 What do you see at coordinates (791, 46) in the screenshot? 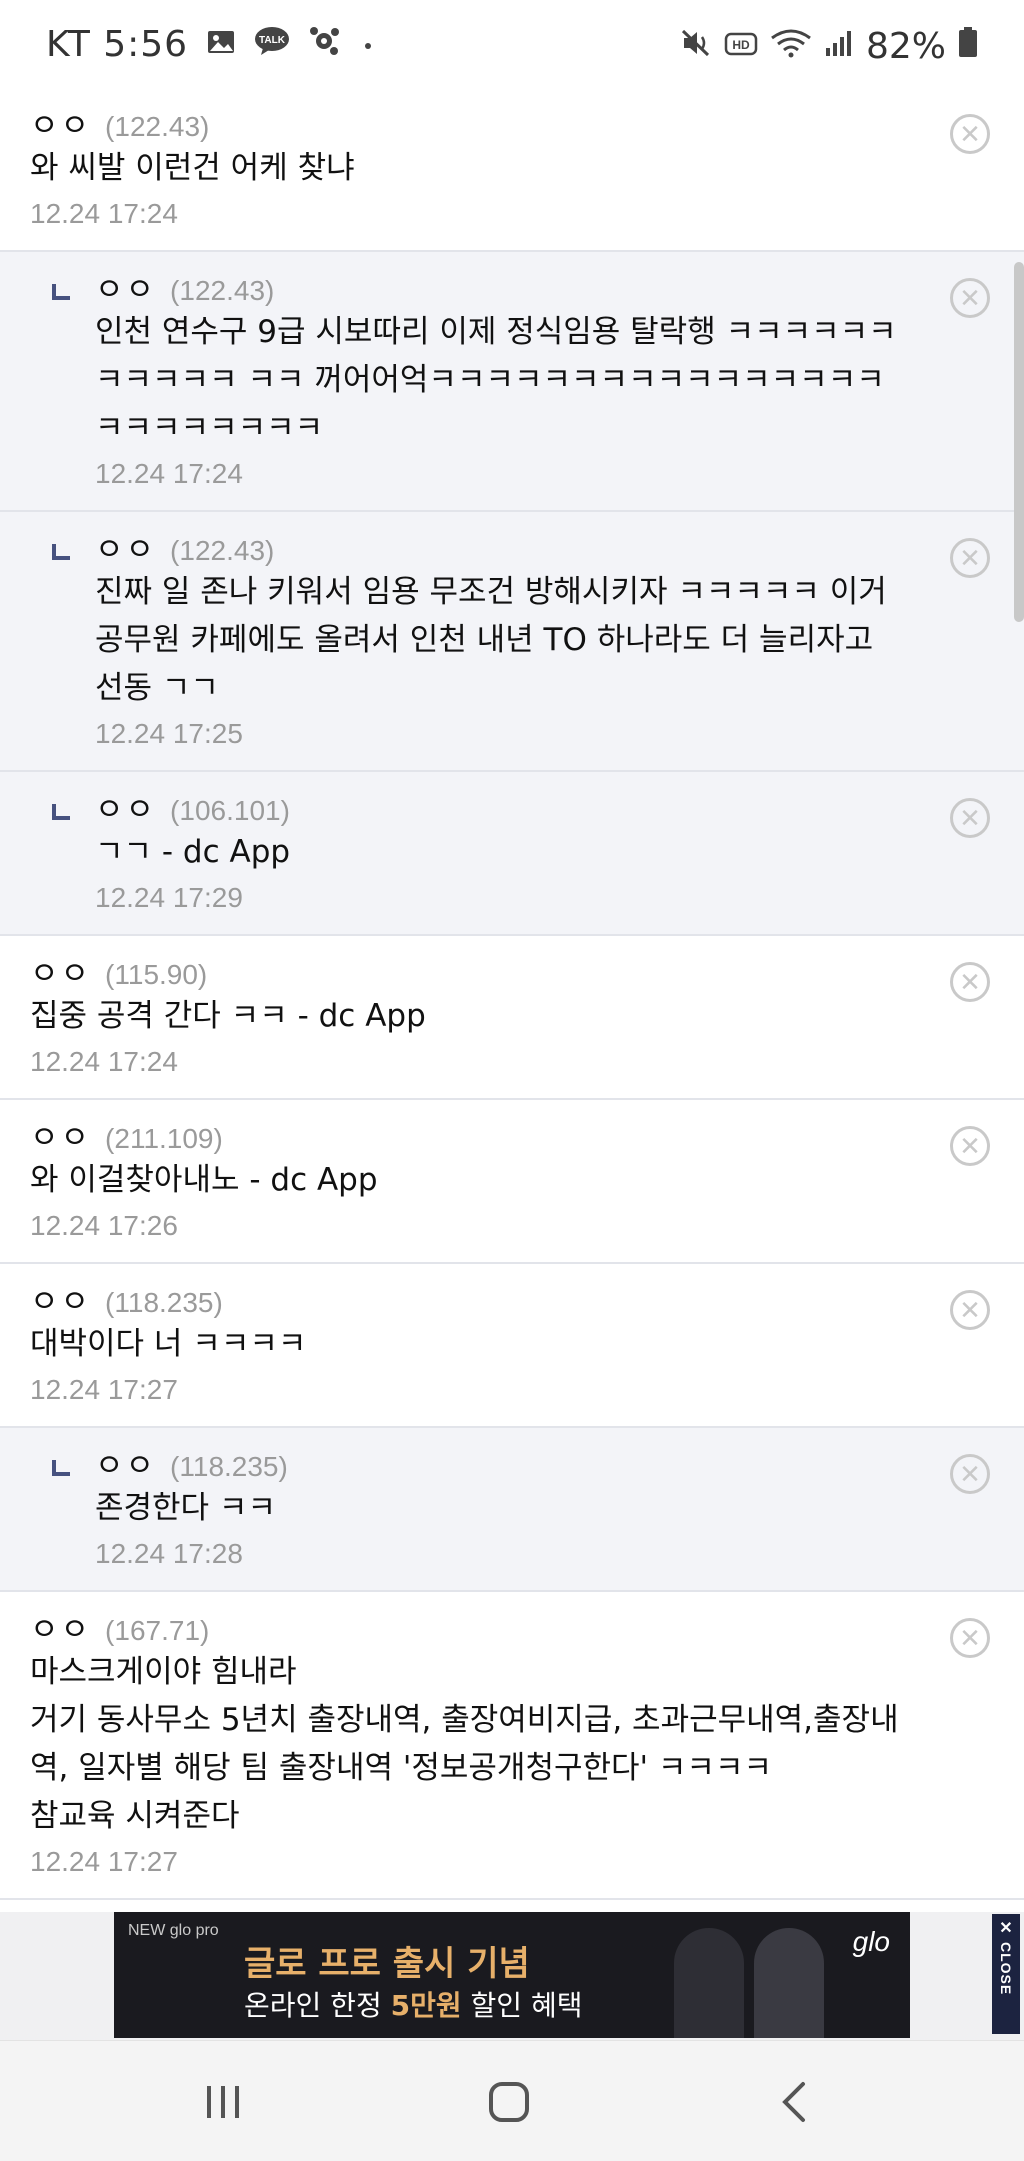
I see `wifi-icon` at bounding box center [791, 46].